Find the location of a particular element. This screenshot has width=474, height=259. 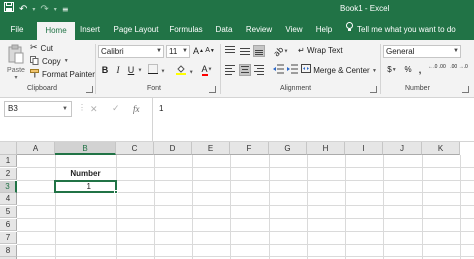

font-color-button: A▼ is located at coordinates (207, 69).